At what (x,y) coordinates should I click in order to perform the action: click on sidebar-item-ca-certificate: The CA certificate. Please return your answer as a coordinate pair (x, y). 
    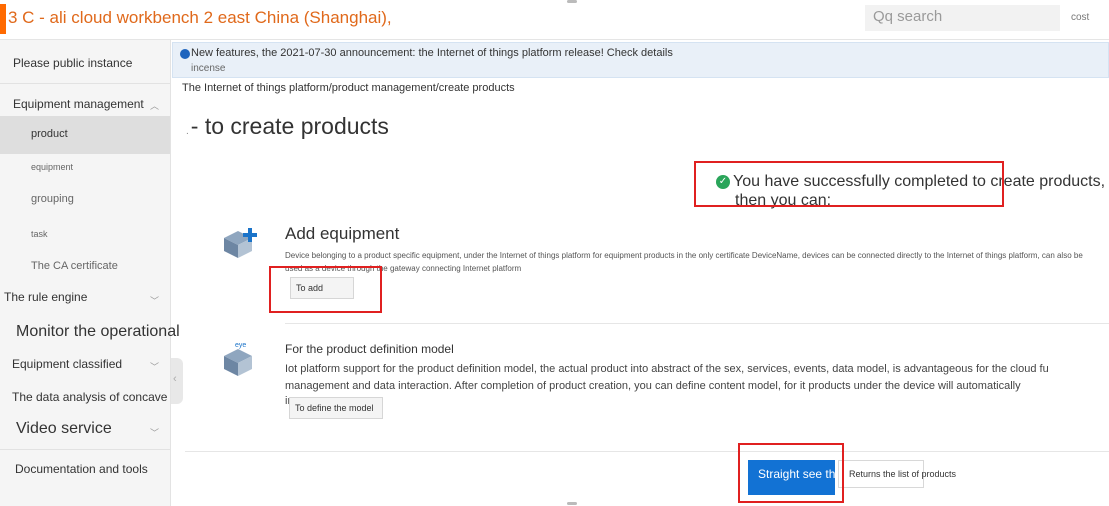
    Looking at the image, I should click on (85, 269).